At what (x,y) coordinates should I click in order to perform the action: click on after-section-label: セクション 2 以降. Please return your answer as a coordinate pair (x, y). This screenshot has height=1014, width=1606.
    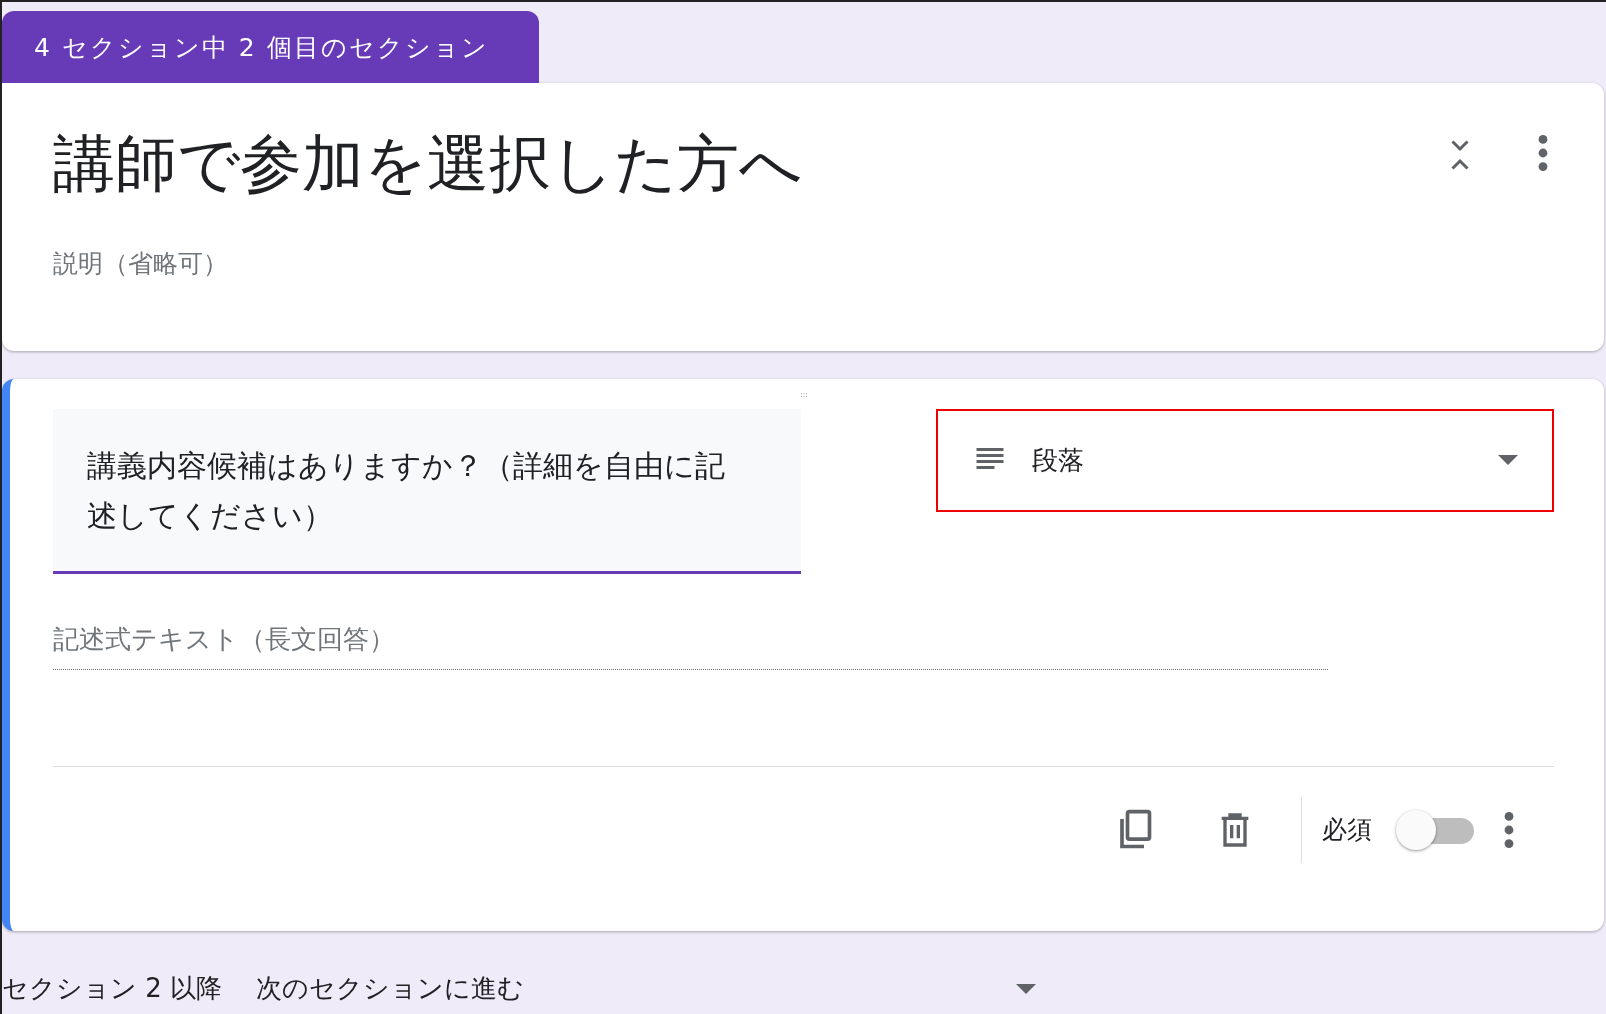
    Looking at the image, I should click on (112, 988).